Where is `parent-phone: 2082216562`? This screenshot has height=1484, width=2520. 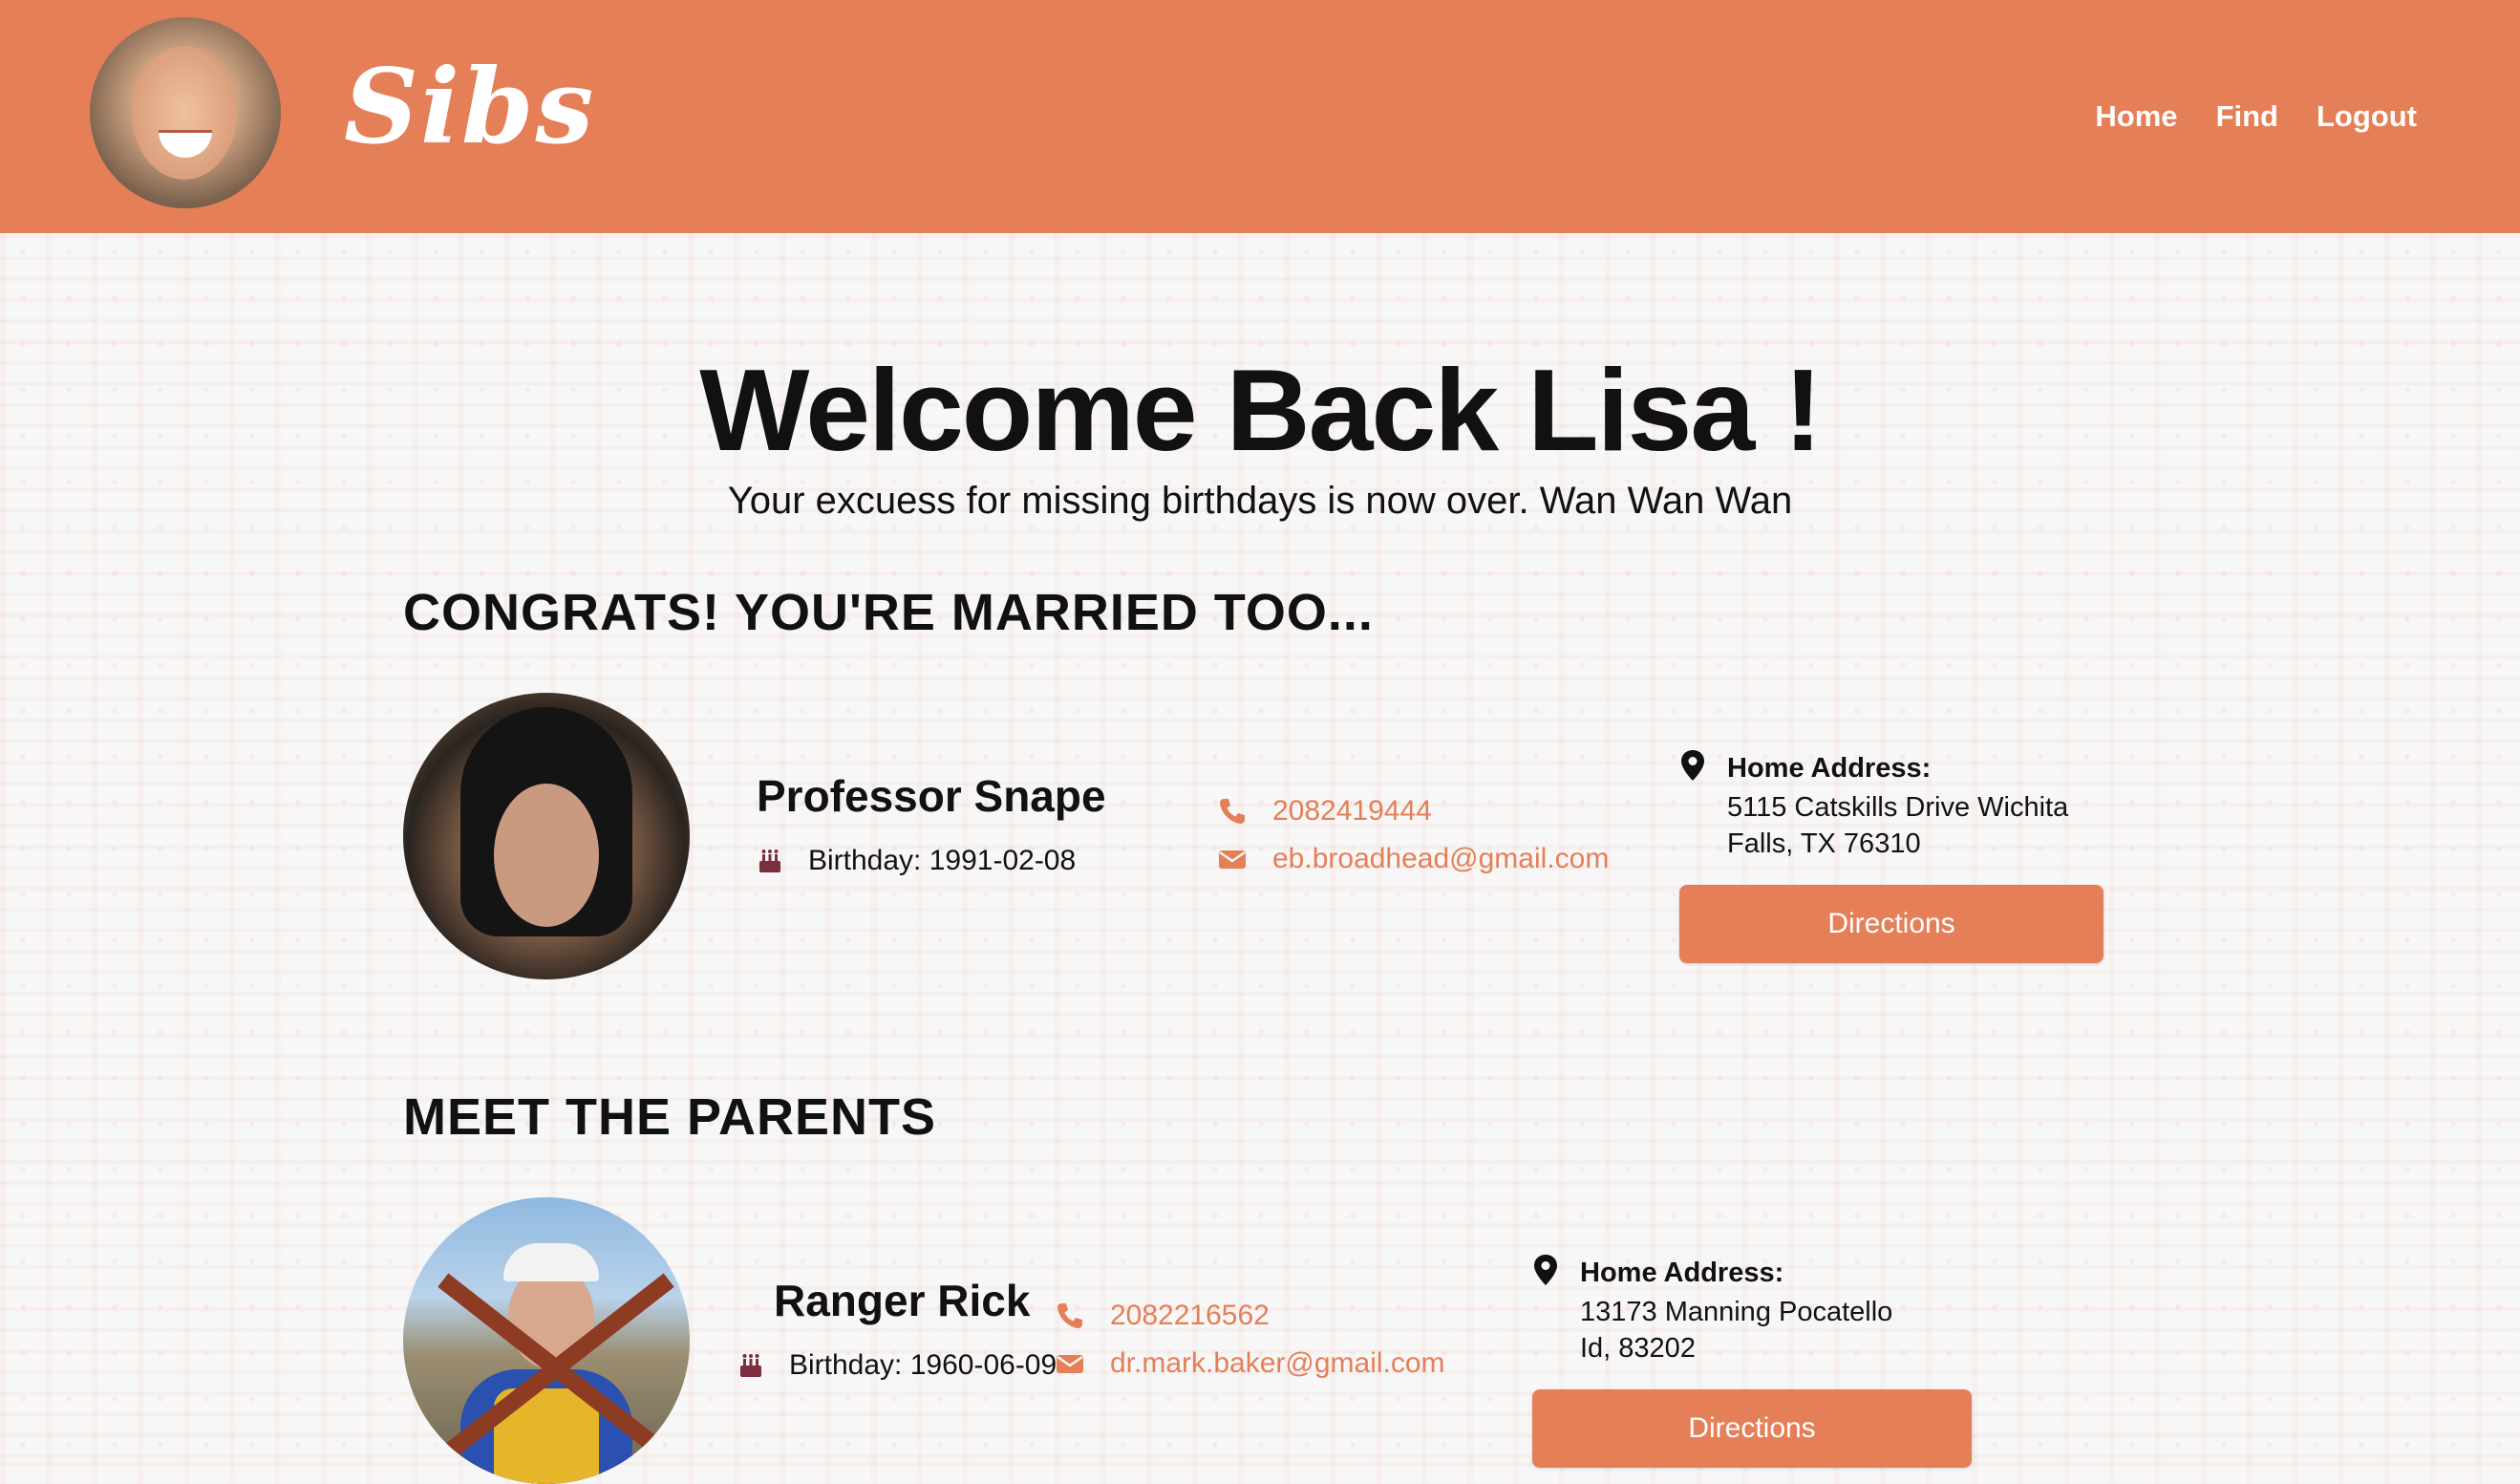 parent-phone: 2082216562 is located at coordinates (1162, 1316).